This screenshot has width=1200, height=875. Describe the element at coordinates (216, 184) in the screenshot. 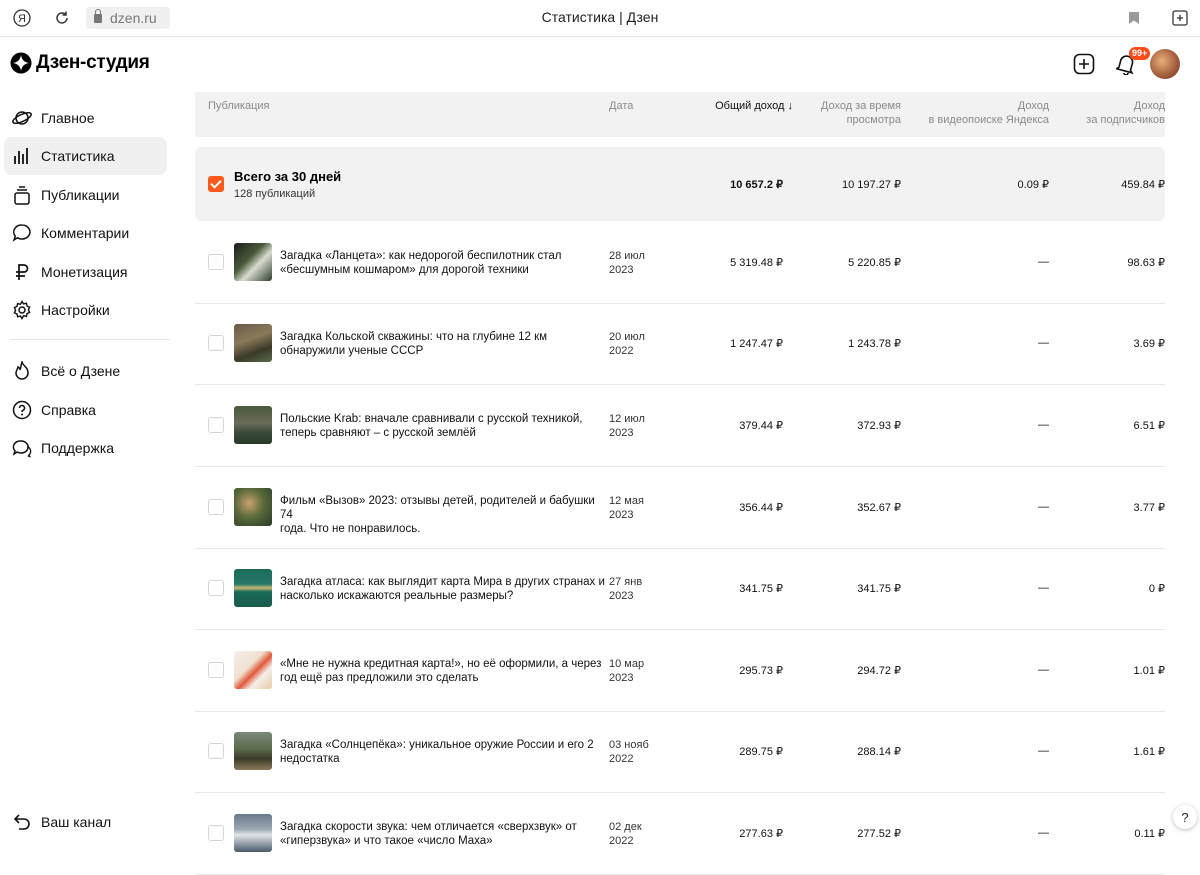

I see `select-all-checkbox` at that location.